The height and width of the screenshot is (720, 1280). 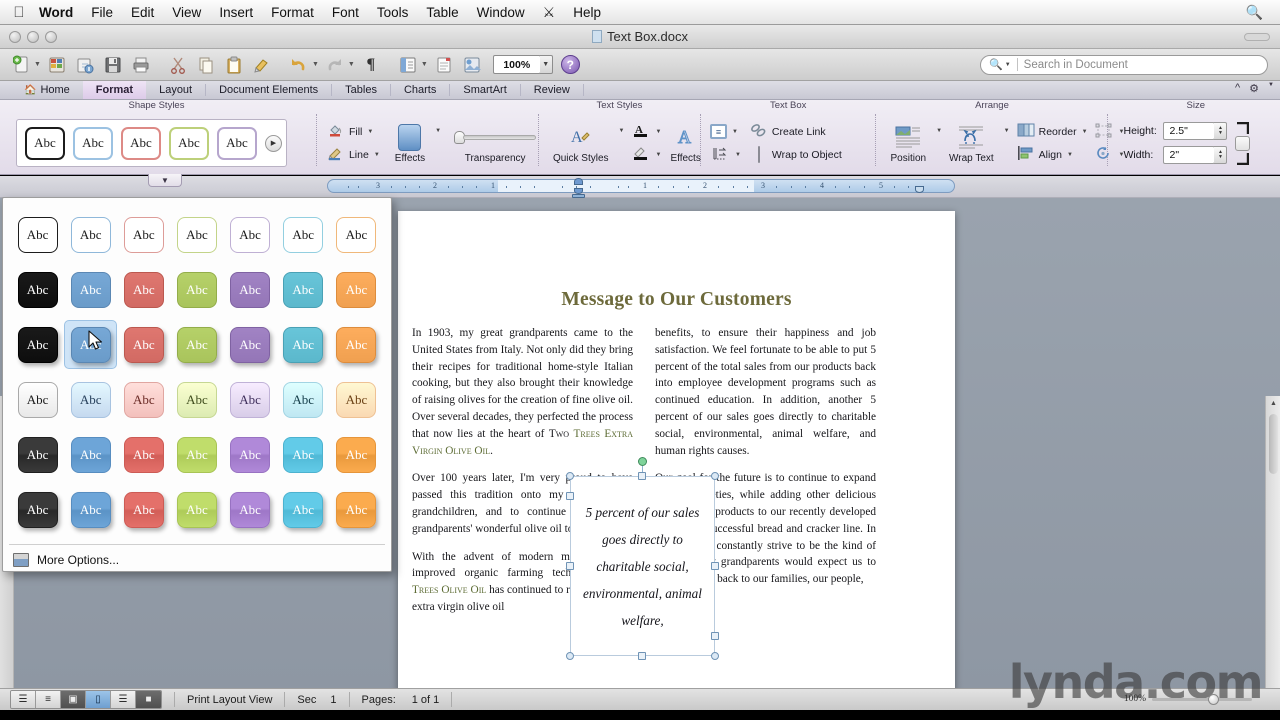 What do you see at coordinates (1271, 88) in the screenshot?
I see `ribbon-settings-caret-icon: ▼` at bounding box center [1271, 88].